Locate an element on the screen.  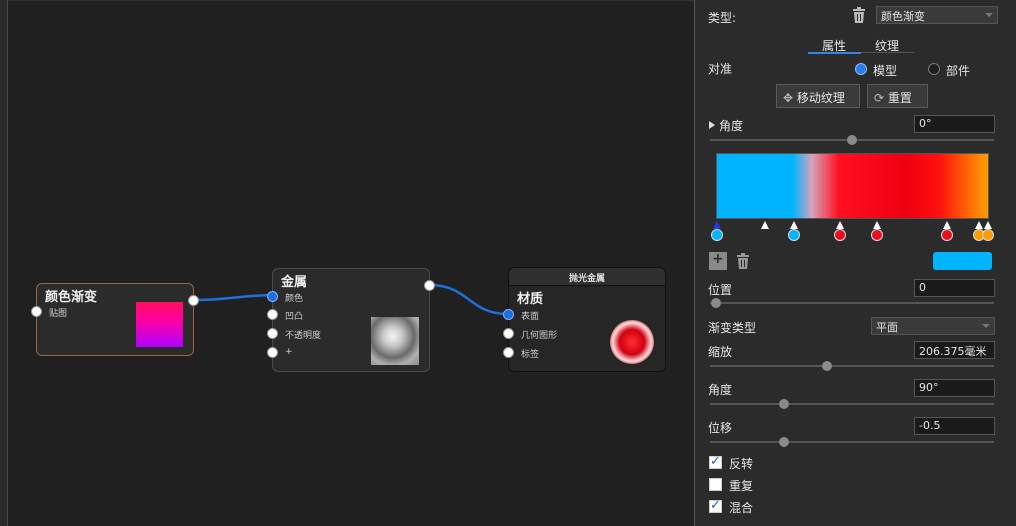
scale-slider-track is located at coordinates (852, 366).